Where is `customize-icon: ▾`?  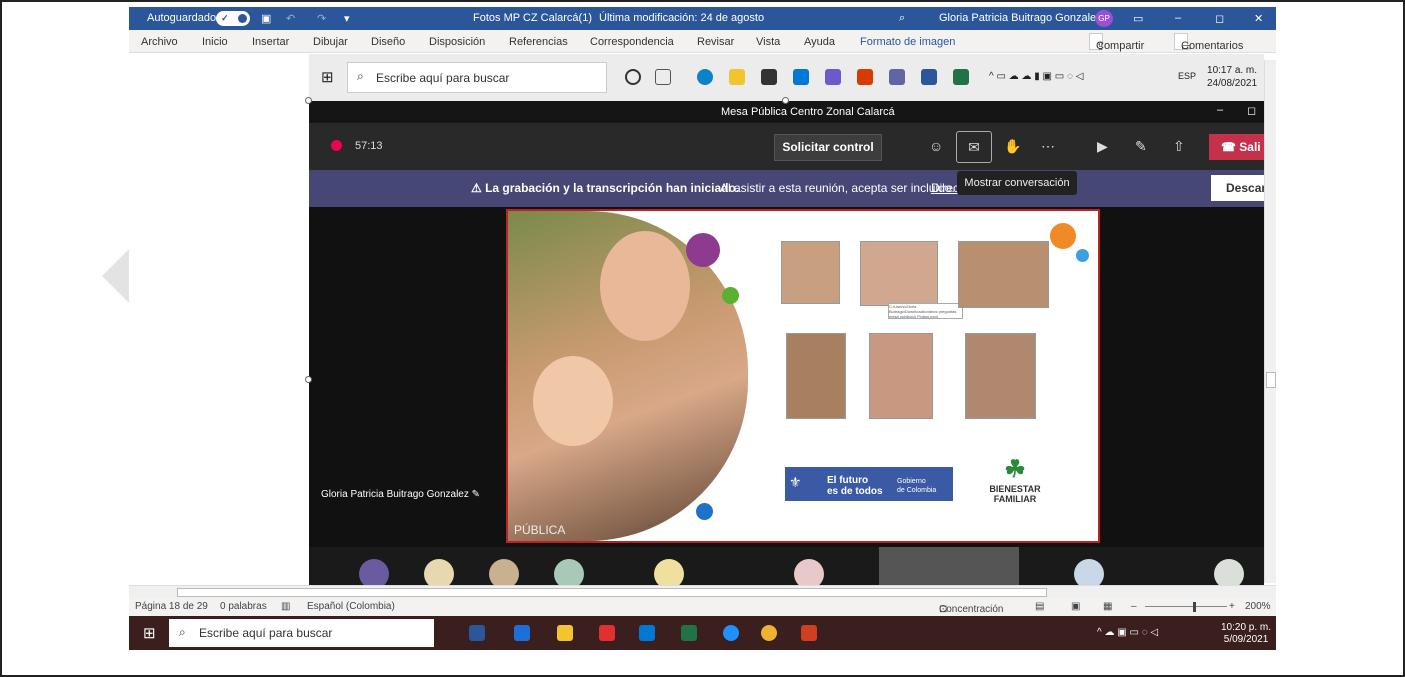
customize-icon: ▾ is located at coordinates (347, 18).